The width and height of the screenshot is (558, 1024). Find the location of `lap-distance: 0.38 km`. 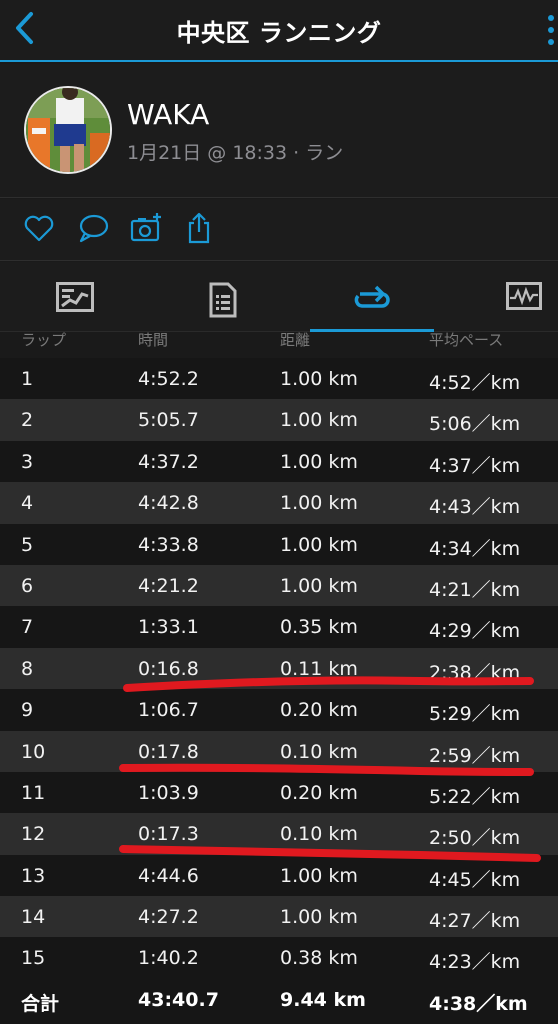

lap-distance: 0.38 km is located at coordinates (319, 958).